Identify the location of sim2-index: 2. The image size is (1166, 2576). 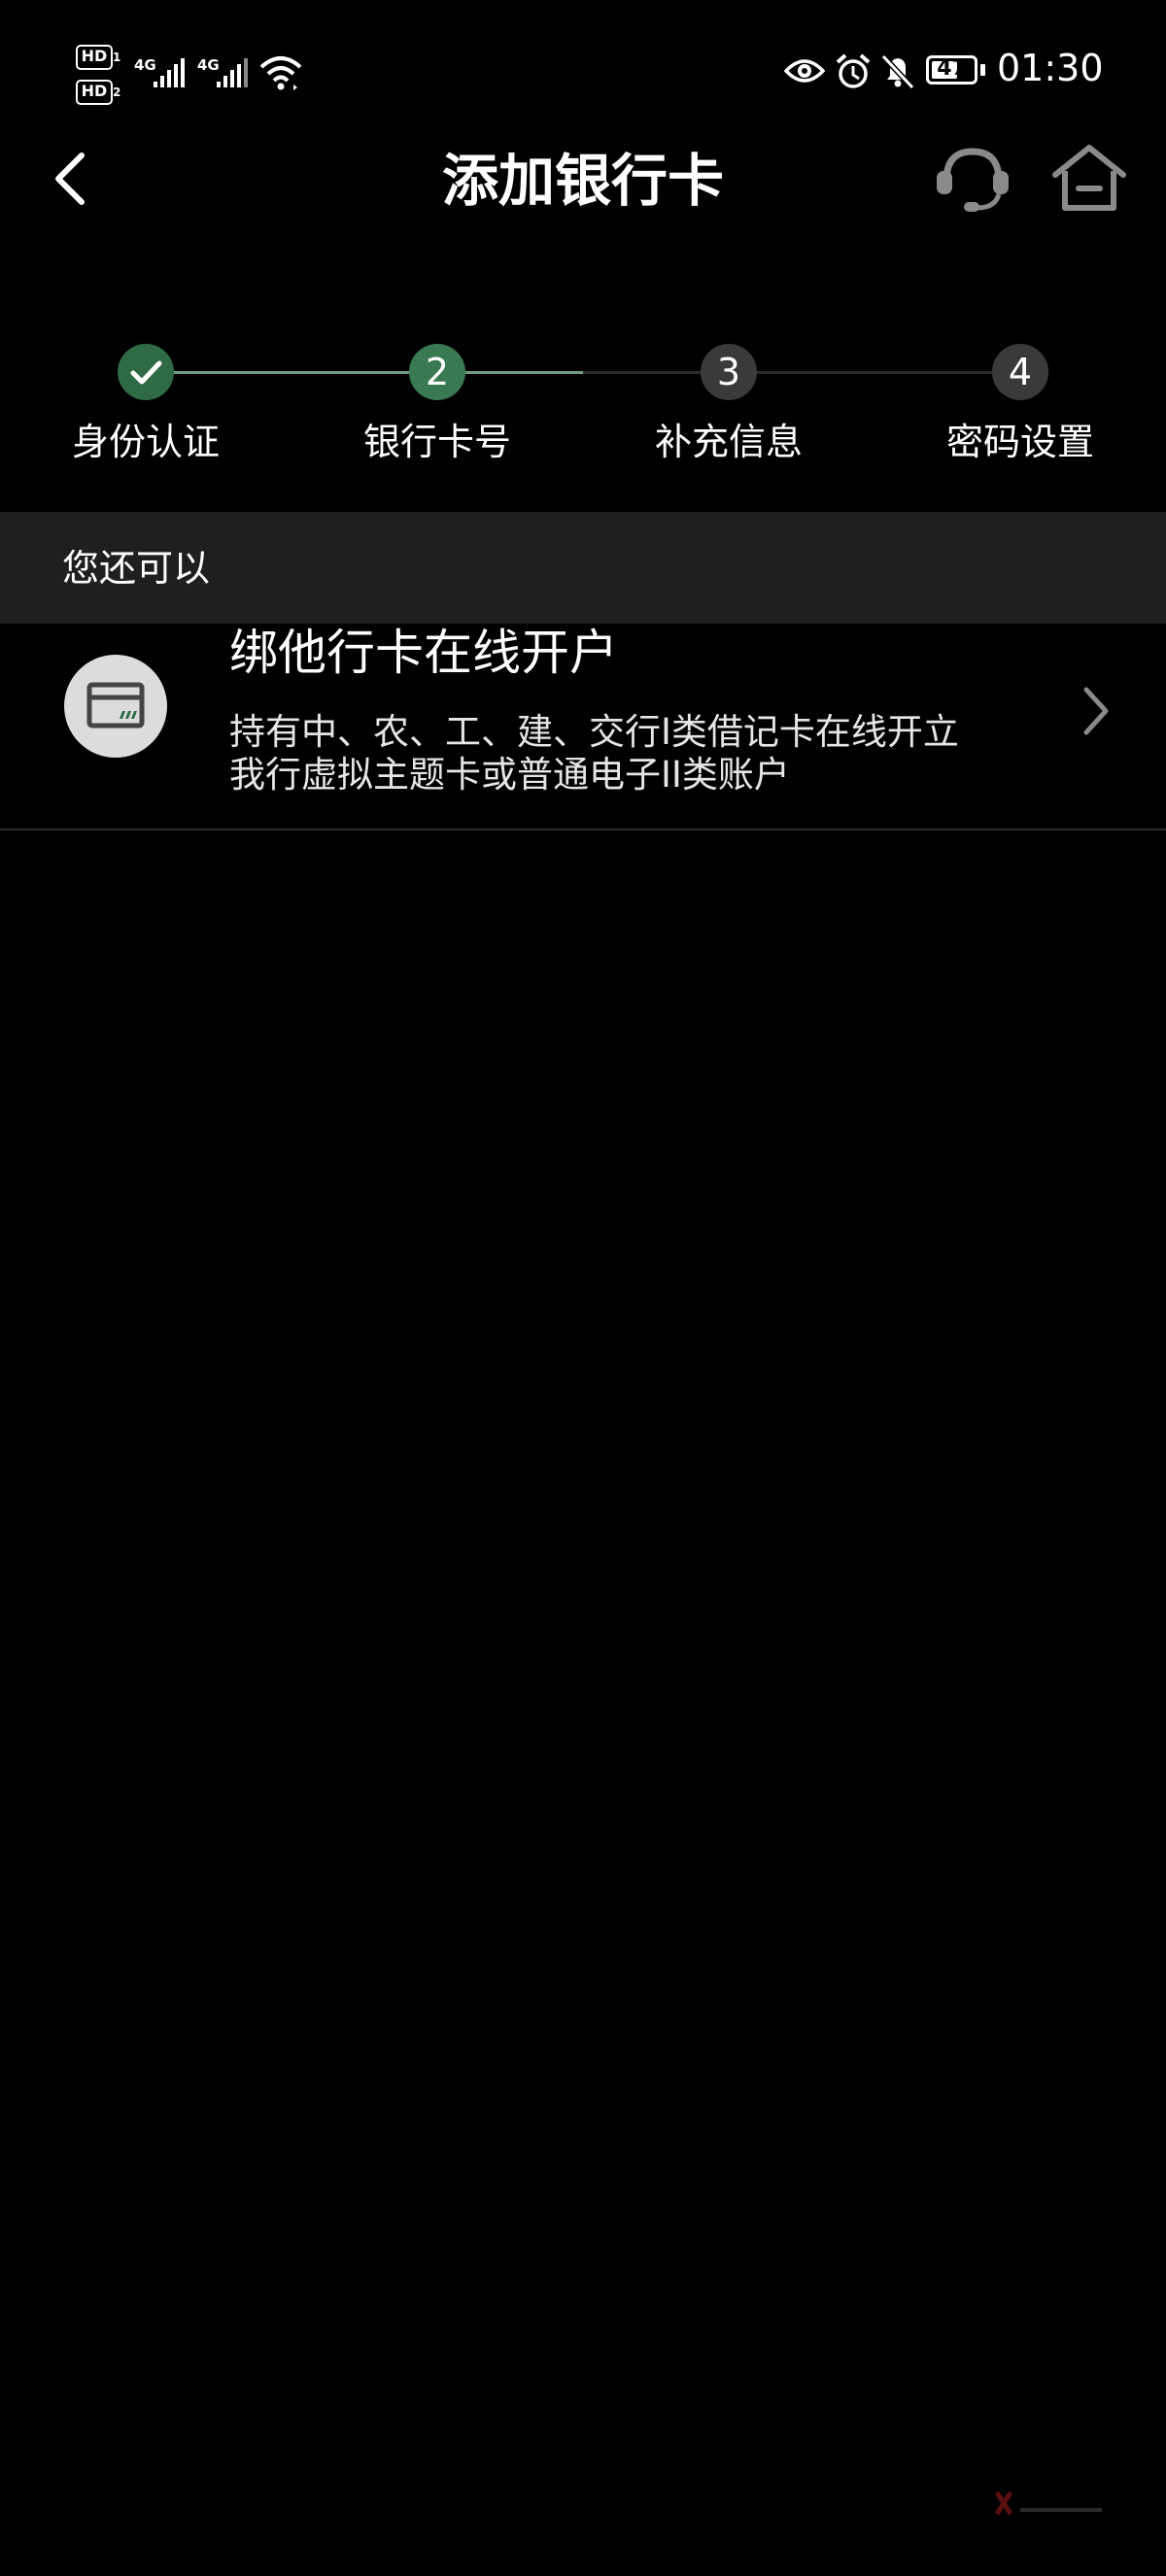
(117, 92).